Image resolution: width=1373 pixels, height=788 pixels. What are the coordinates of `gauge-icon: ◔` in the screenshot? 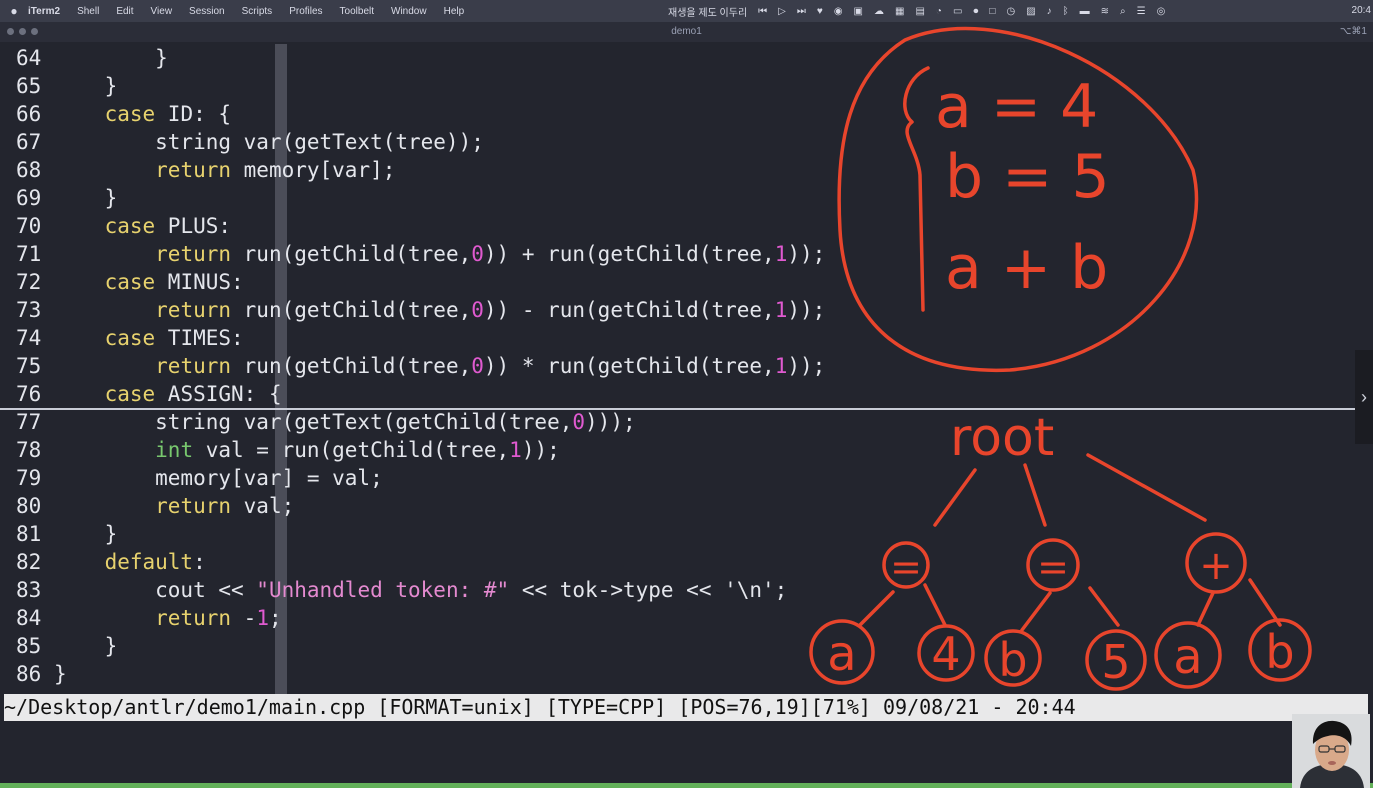 It's located at (939, 11).